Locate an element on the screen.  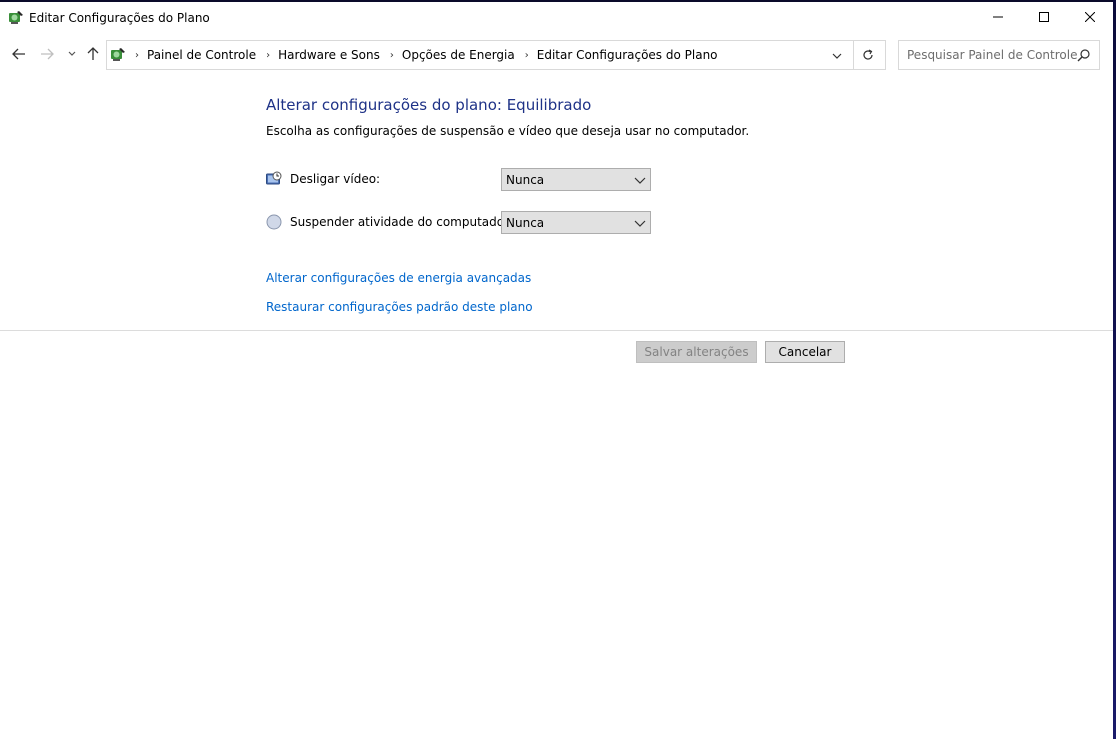
close-icon is located at coordinates (1090, 17).